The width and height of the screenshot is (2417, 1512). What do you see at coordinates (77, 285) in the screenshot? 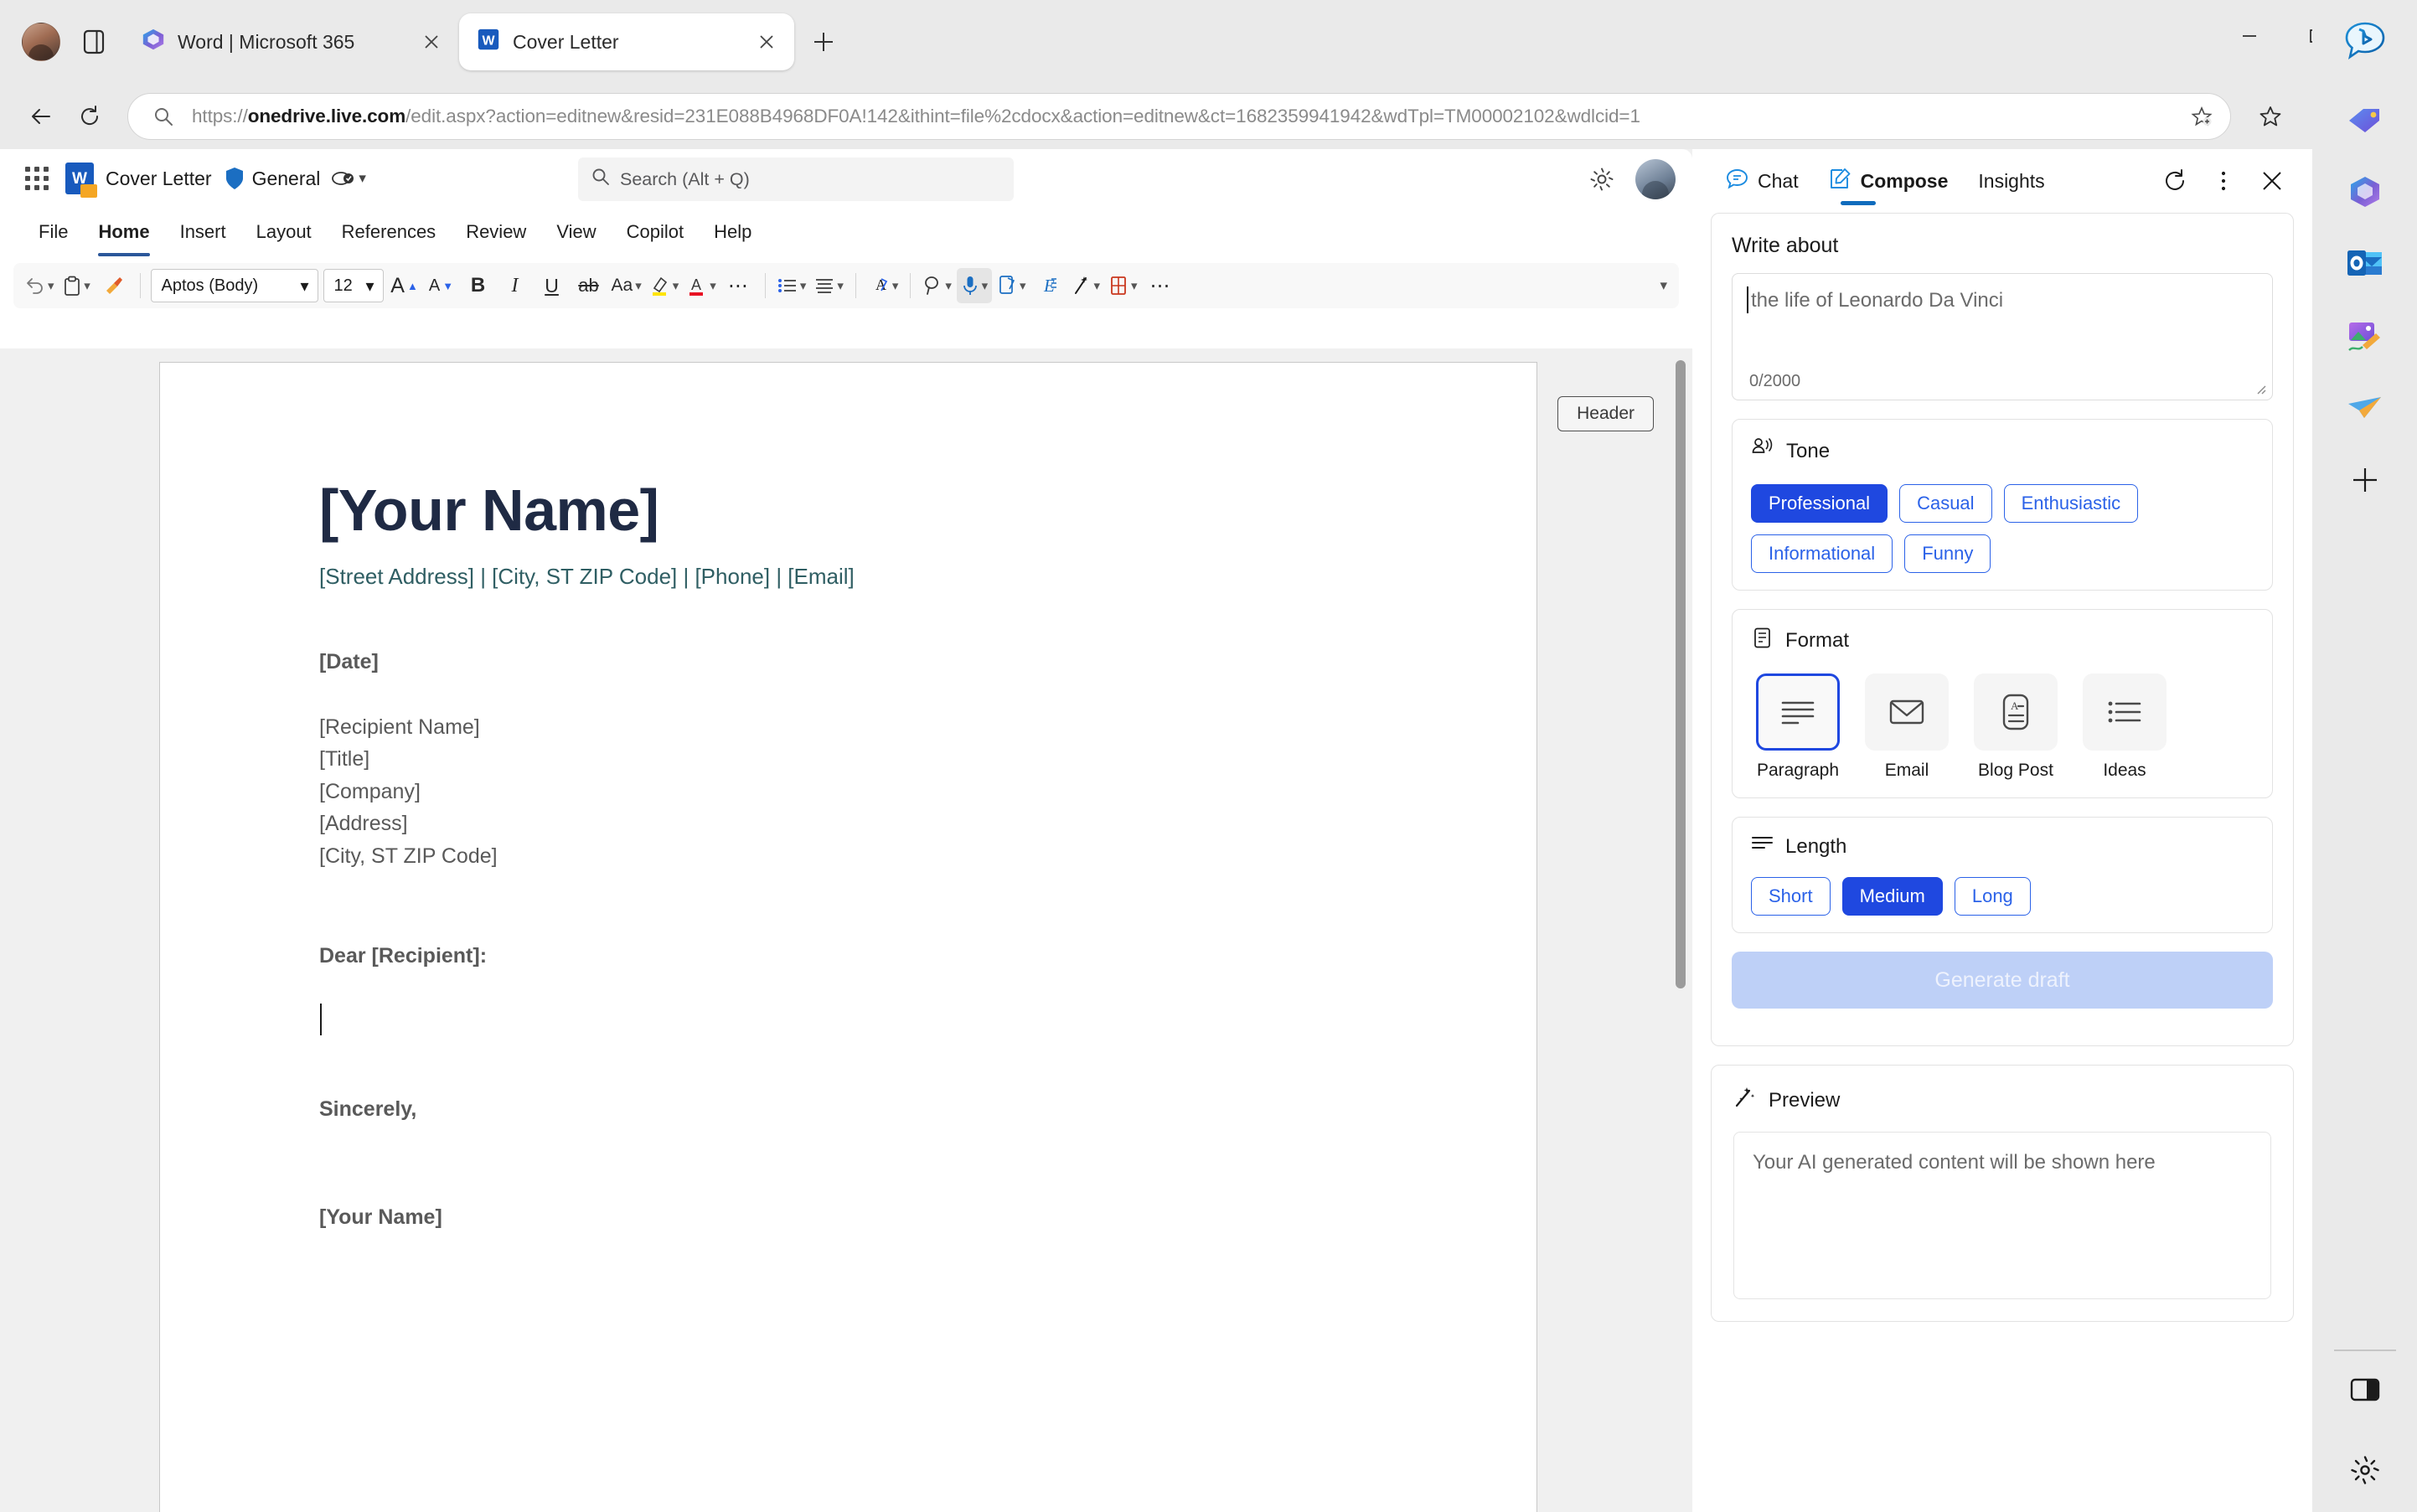
I see `paste-icon: ▾` at bounding box center [77, 285].